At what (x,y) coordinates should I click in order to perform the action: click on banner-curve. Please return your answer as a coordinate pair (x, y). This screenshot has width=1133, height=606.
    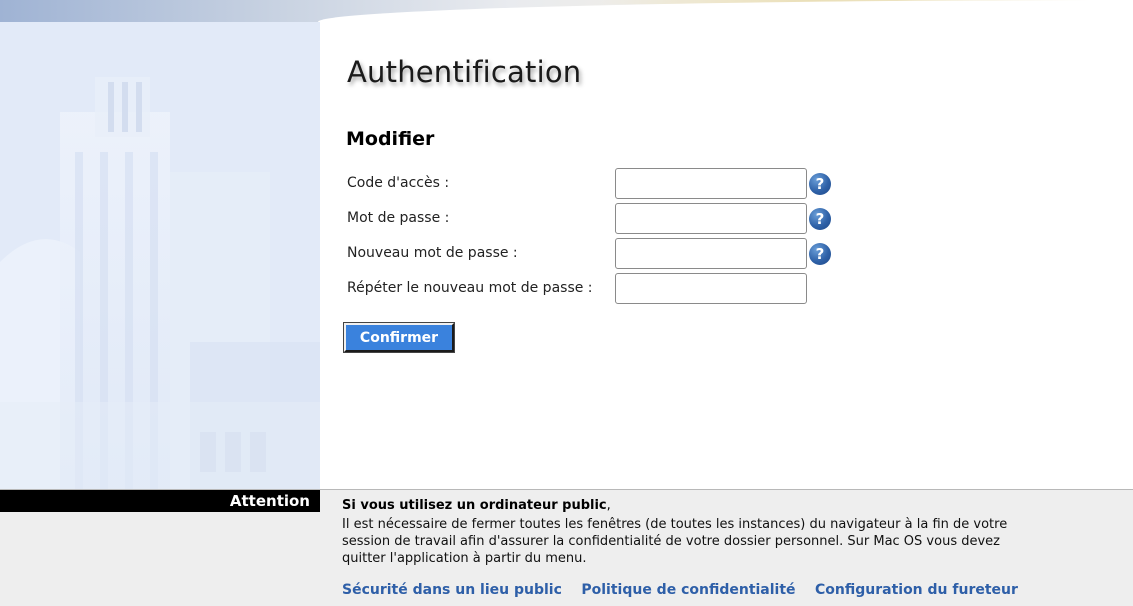
    Looking at the image, I should click on (725, 11).